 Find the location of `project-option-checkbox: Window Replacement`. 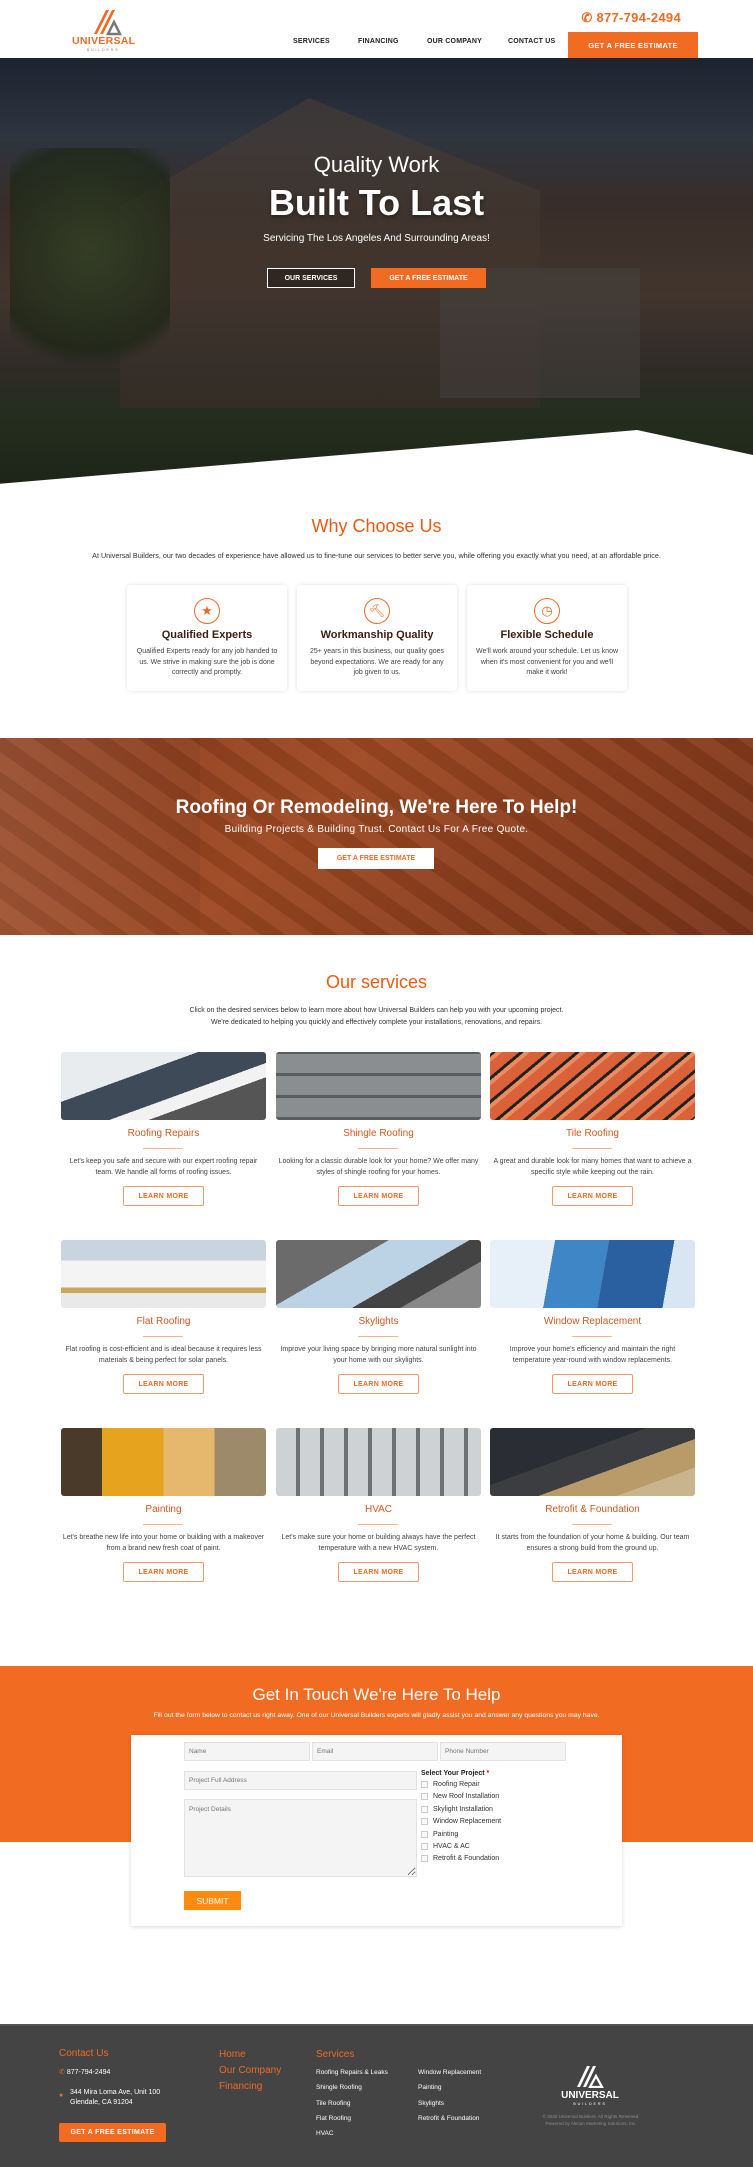

project-option-checkbox: Window Replacement is located at coordinates (461, 1822).